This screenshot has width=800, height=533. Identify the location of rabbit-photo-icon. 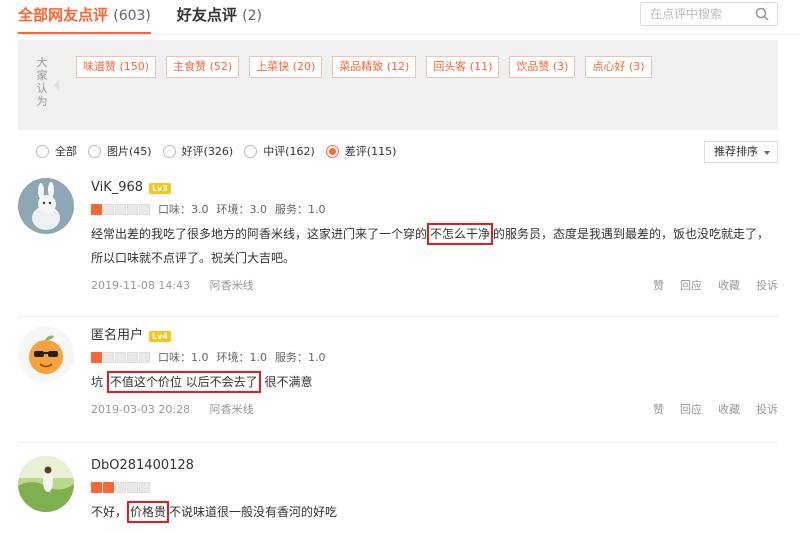
(46, 206).